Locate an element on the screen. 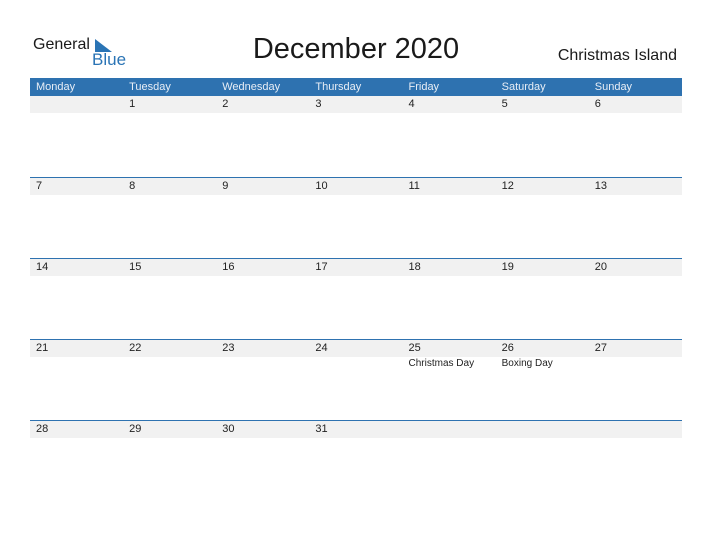  day-number-row: 21 22 23 24 25 26 27 is located at coordinates (356, 348).